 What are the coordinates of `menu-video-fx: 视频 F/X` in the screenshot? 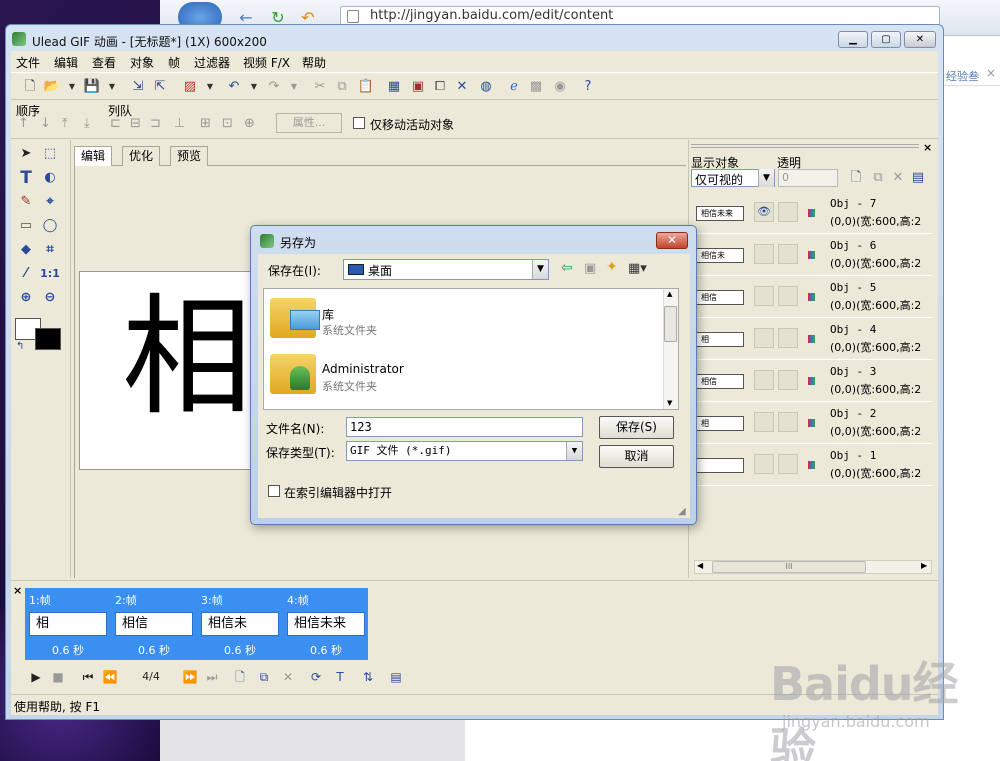 It's located at (266, 62).